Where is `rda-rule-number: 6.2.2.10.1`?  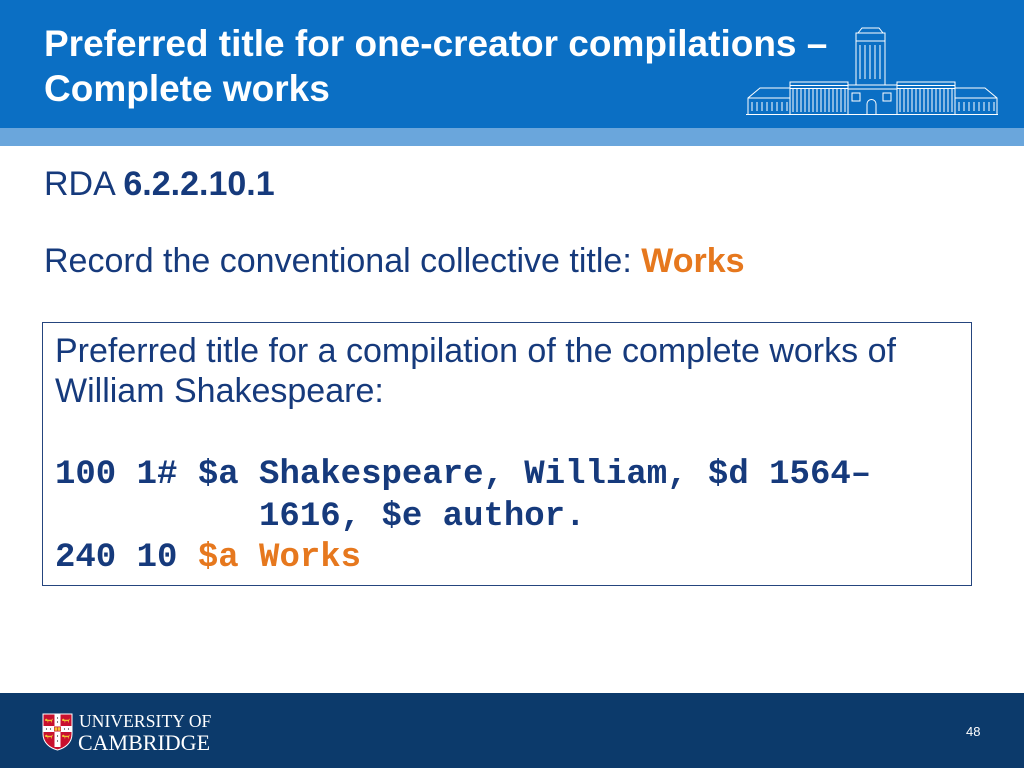 rda-rule-number: 6.2.2.10.1 is located at coordinates (199, 184).